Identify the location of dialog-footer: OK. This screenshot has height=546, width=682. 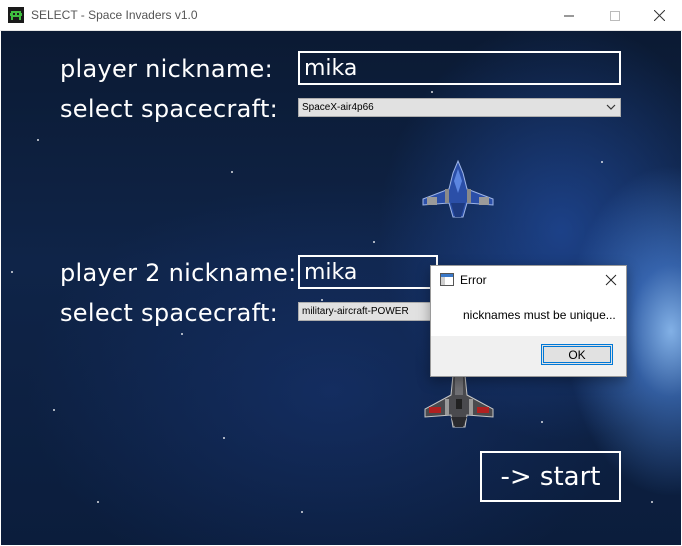
(528, 356).